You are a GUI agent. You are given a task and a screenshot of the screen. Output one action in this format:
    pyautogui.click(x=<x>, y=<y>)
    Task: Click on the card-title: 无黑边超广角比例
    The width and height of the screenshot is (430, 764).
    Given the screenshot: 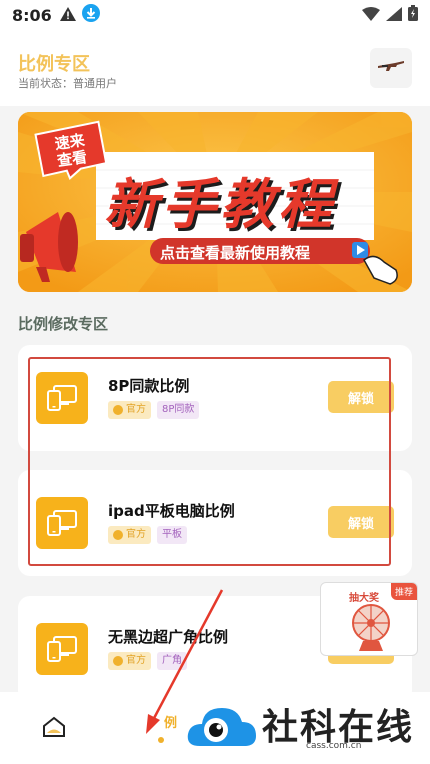 What is the action you would take?
    pyautogui.click(x=168, y=637)
    